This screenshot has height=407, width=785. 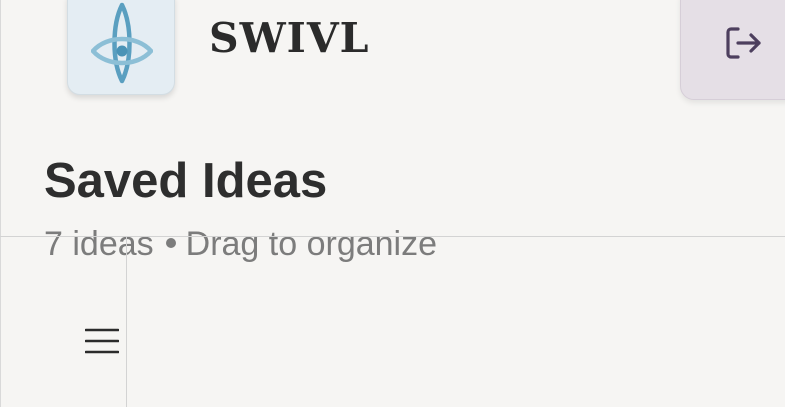 I want to click on hamburger-menu-icon, so click(x=102, y=341).